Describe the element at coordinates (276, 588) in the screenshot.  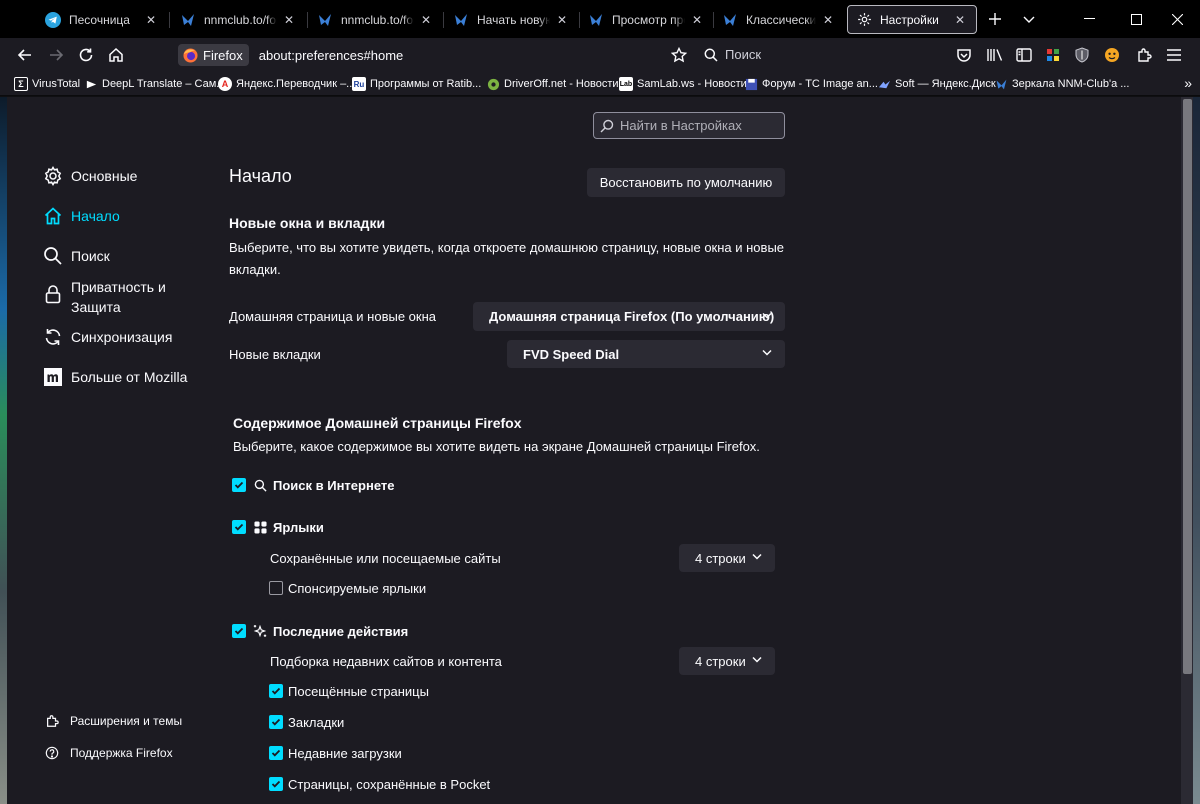
I see `sponsored-shortcuts-checkbox` at that location.